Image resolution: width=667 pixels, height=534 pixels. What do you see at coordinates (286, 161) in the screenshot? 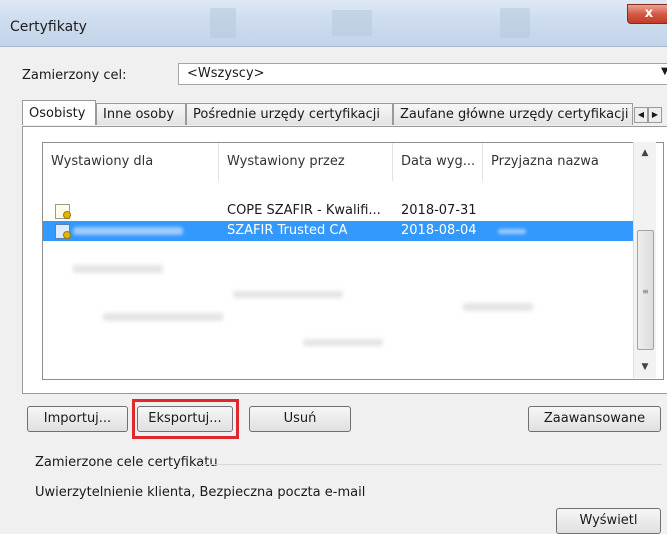
I see `column-label: Wystawiony przez` at bounding box center [286, 161].